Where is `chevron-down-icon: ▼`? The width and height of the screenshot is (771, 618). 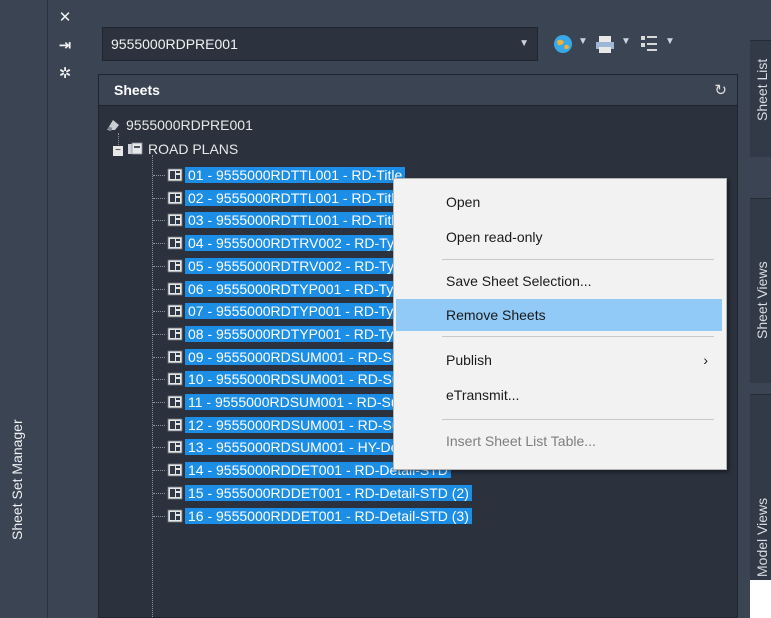 chevron-down-icon: ▼ is located at coordinates (524, 43).